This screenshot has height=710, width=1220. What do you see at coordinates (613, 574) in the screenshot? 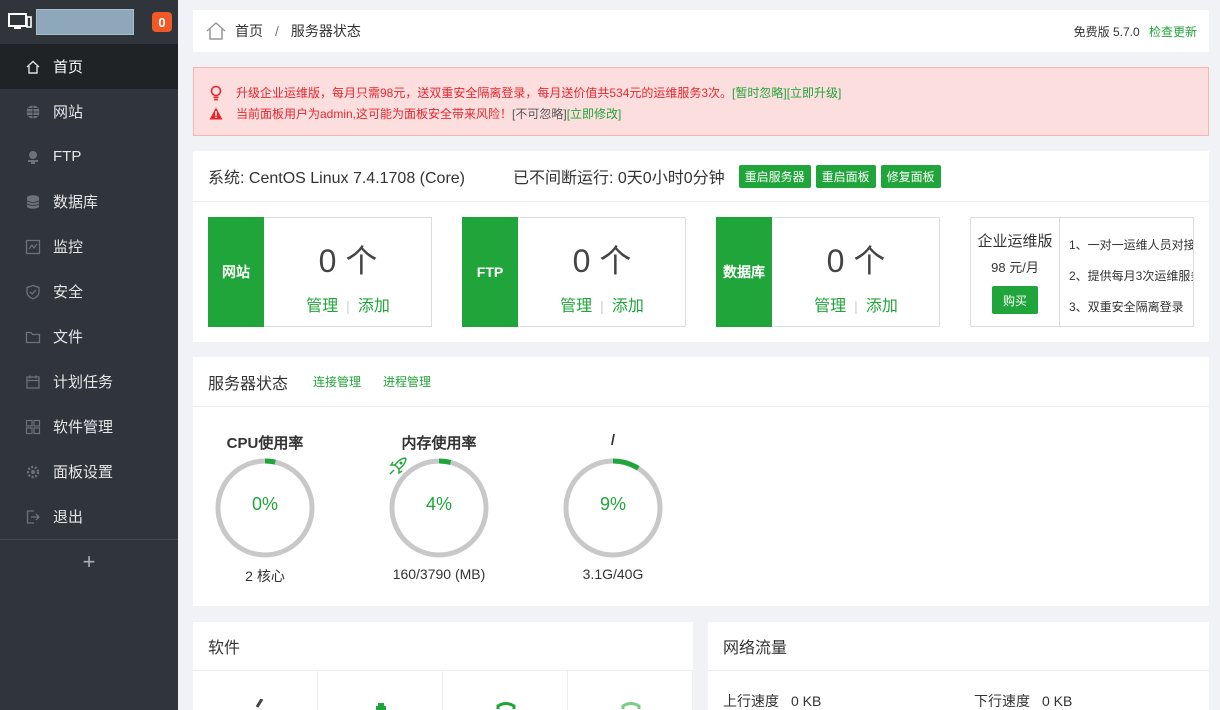
I see `gauge-detail: 3.1G/40G` at bounding box center [613, 574].